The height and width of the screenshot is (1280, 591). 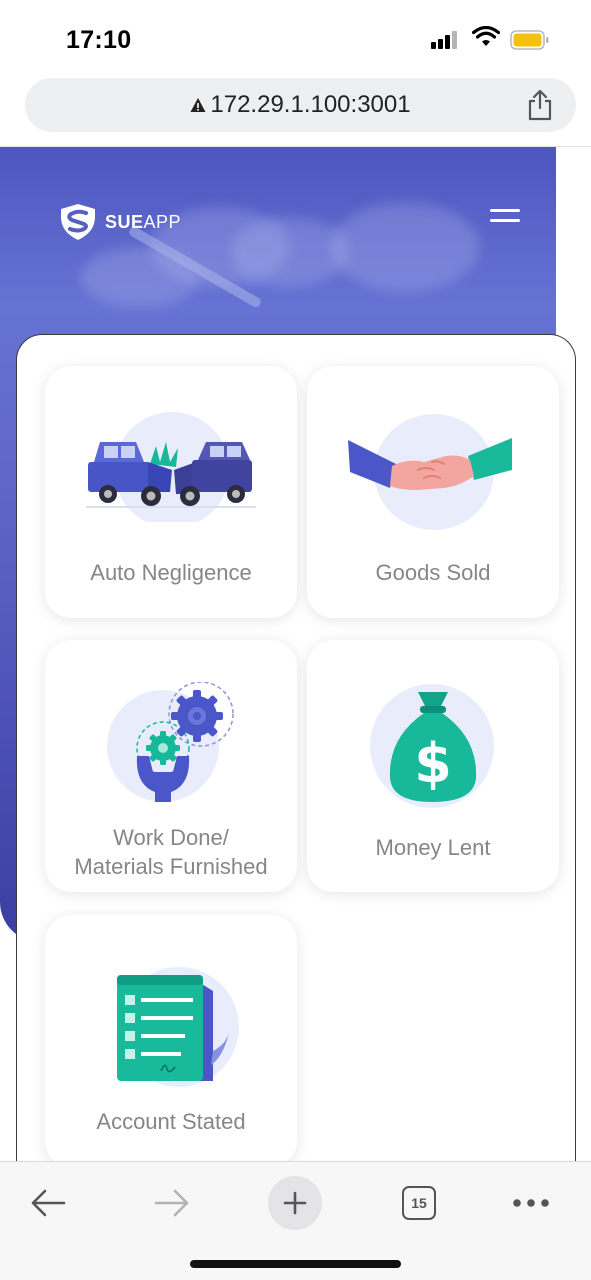 I want to click on handshake-icon, so click(x=430, y=472).